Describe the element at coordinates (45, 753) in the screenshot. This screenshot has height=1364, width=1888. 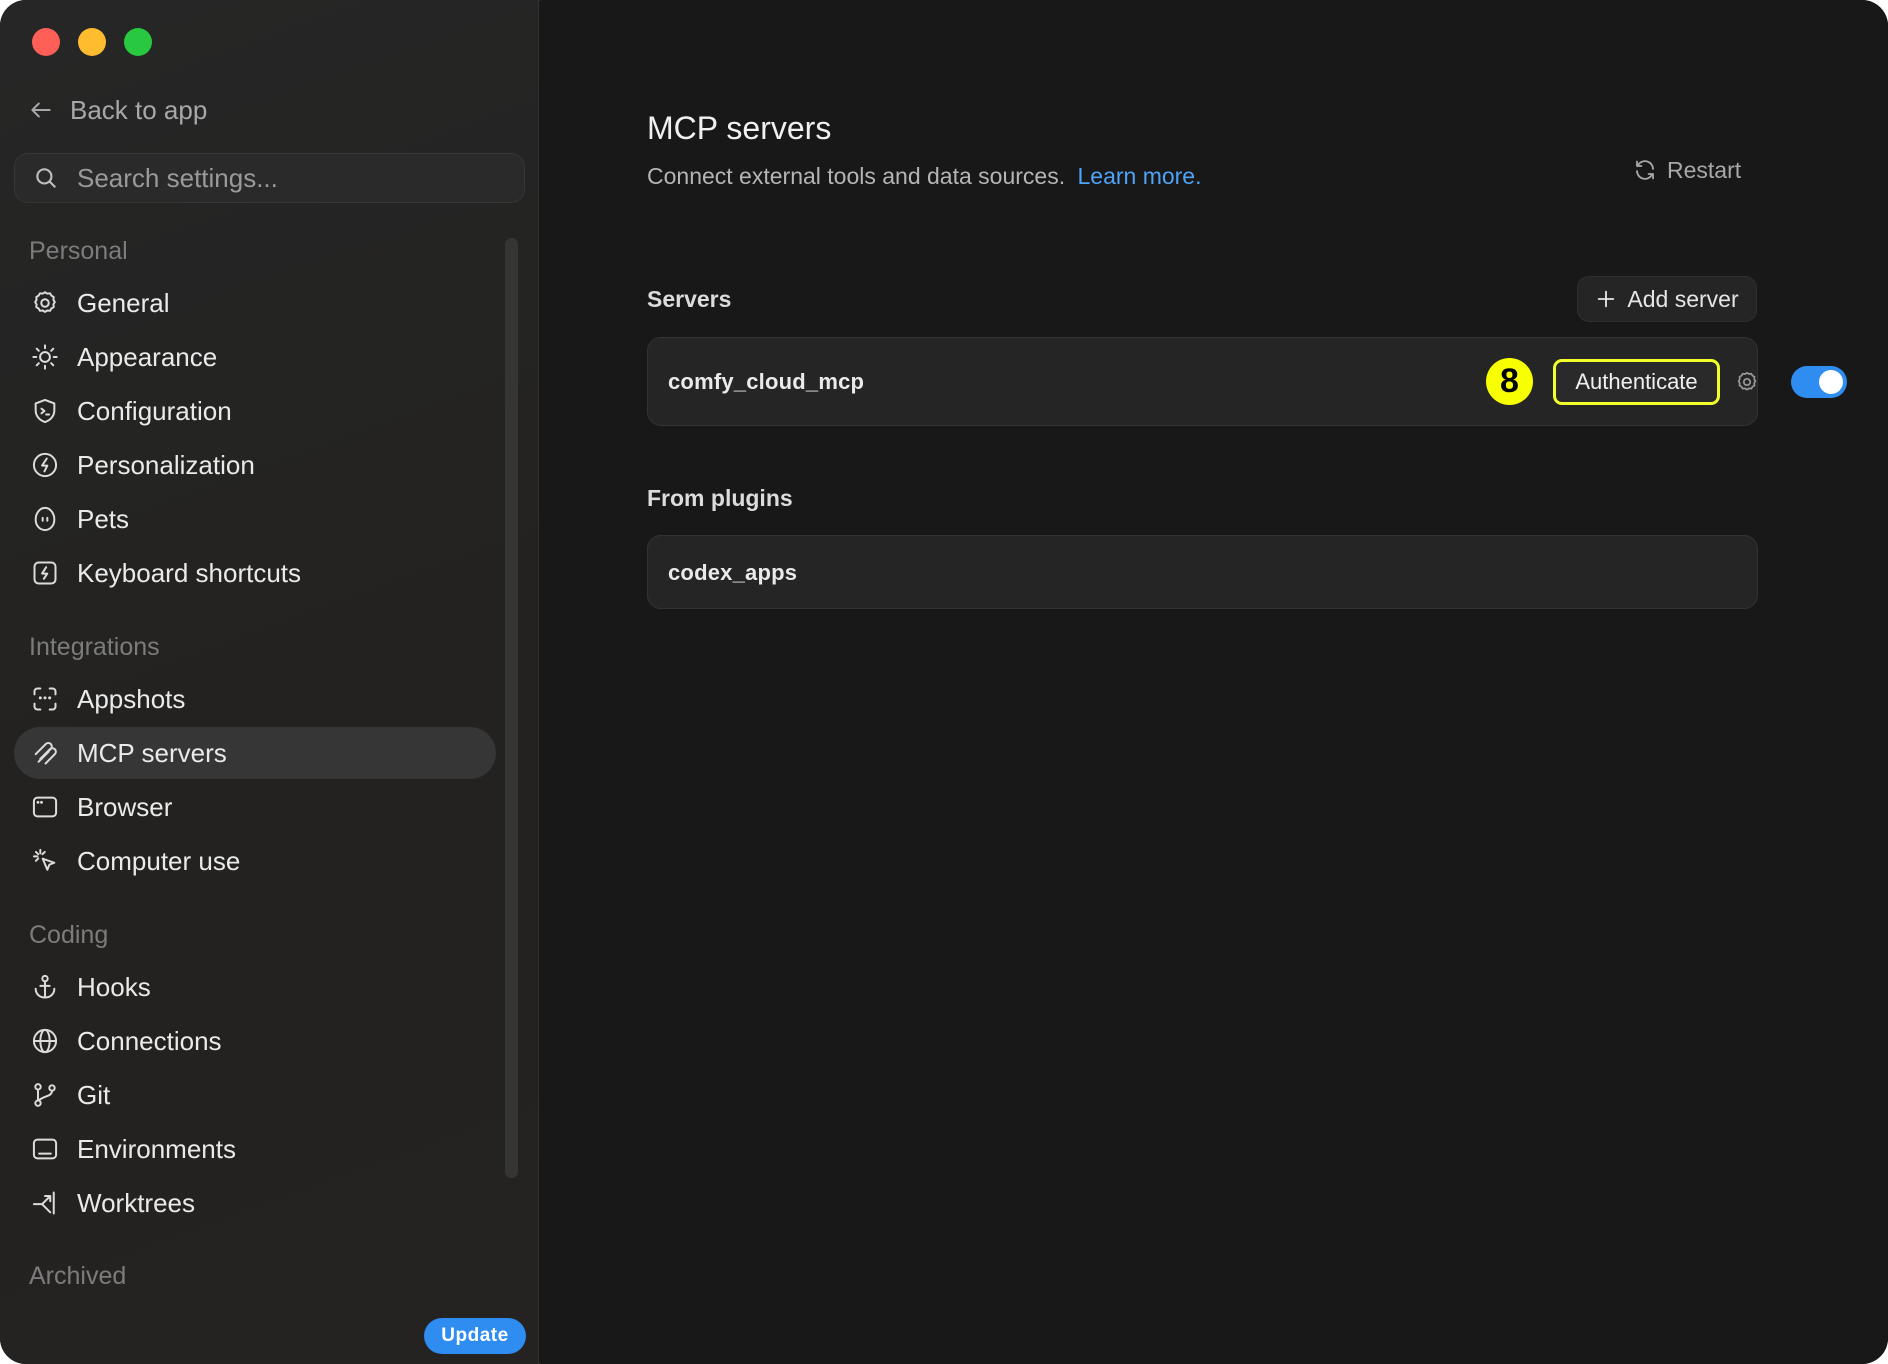
I see `mcp-icon` at that location.